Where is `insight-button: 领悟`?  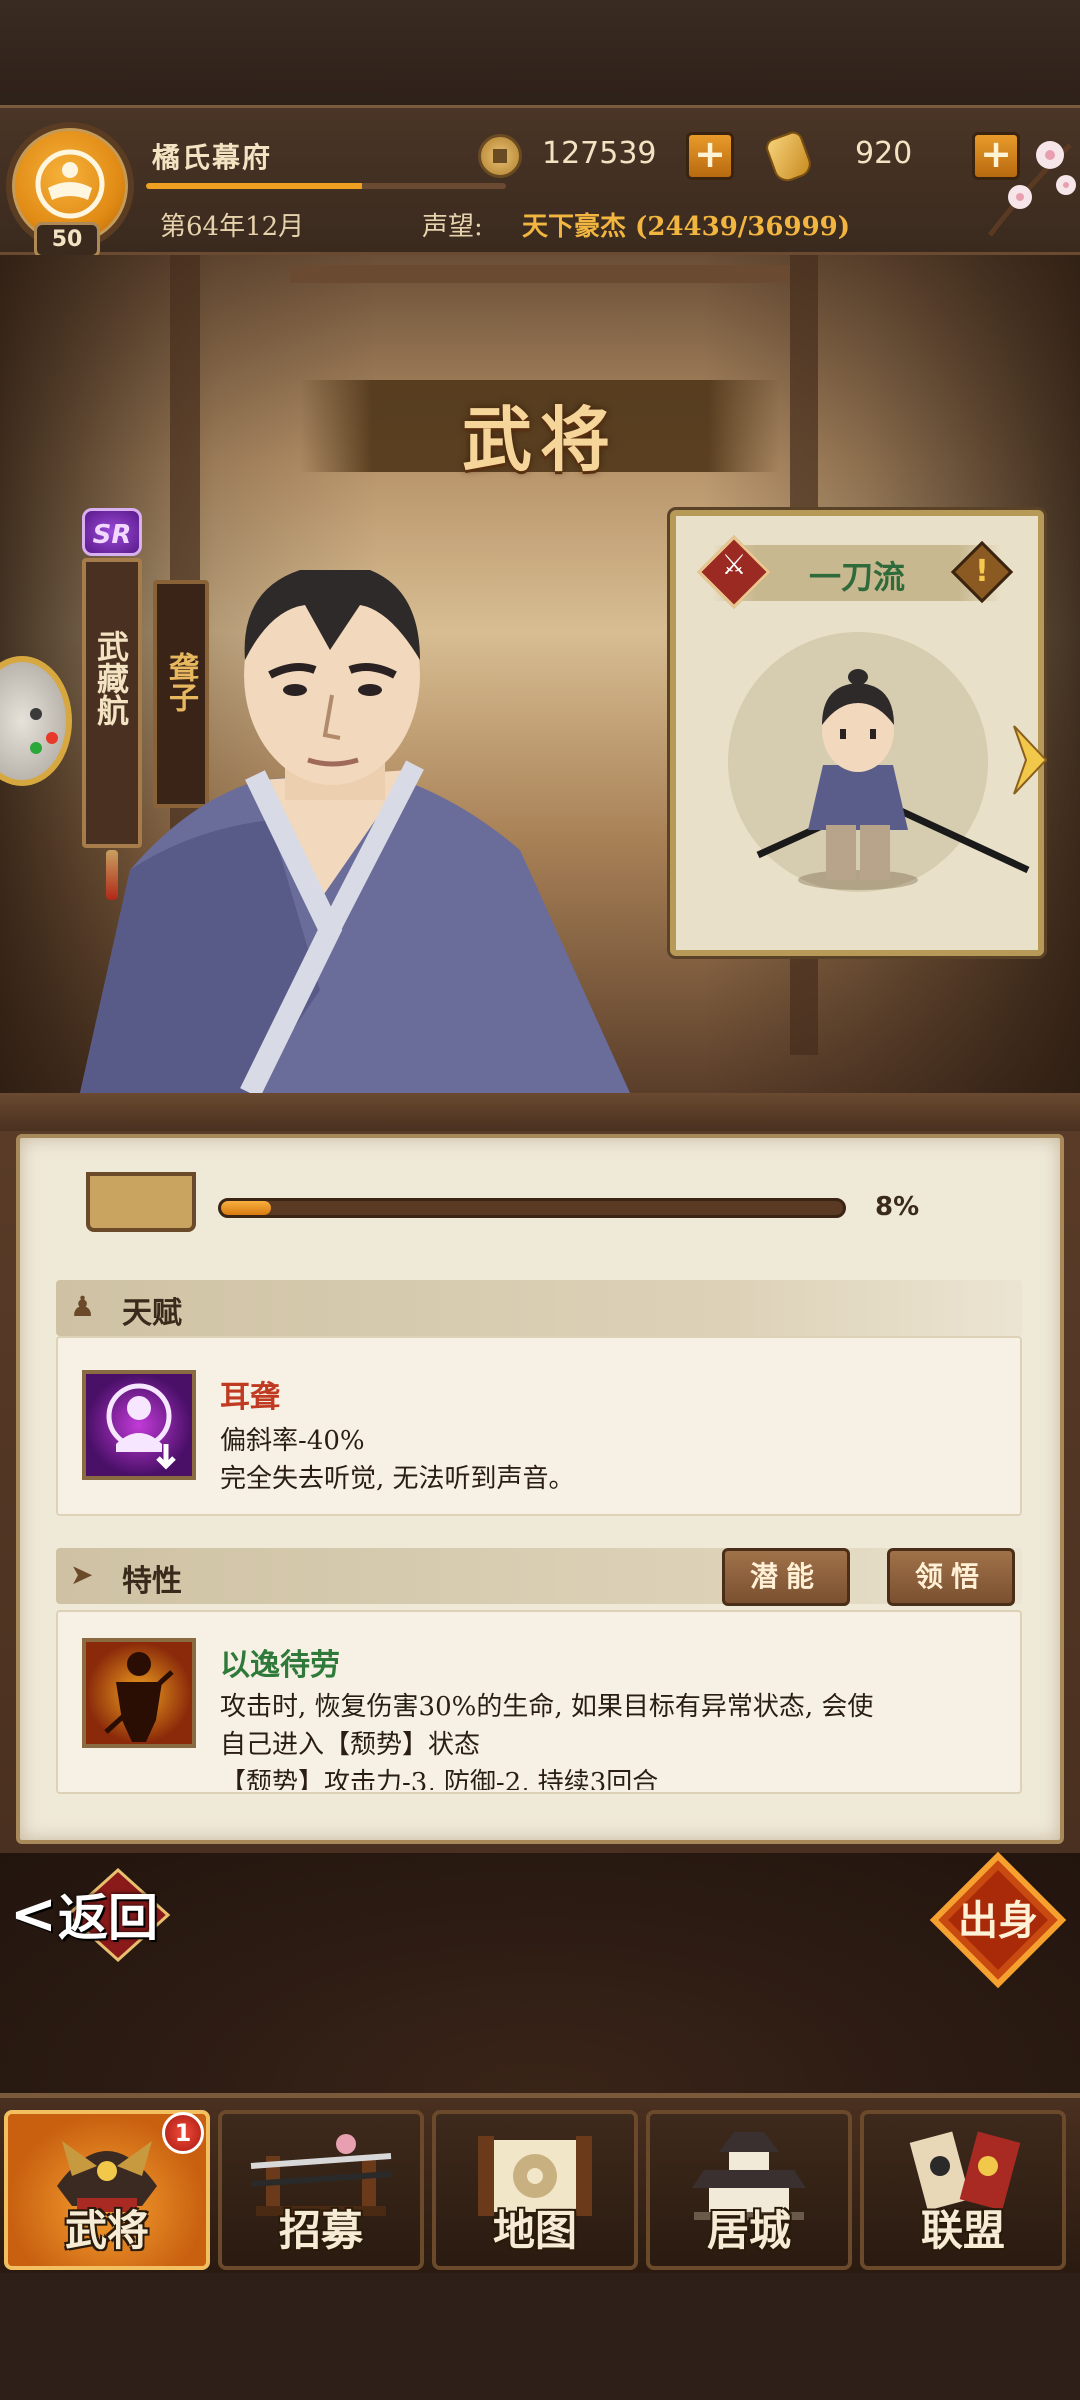
insight-button: 领悟 is located at coordinates (951, 1577).